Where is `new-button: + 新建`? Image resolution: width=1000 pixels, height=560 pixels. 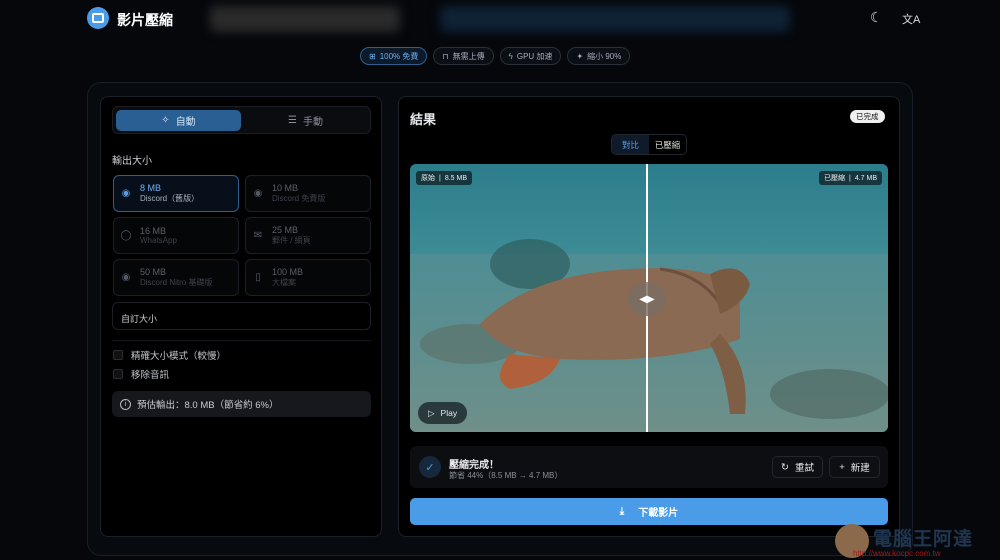
new-button: + 新建 is located at coordinates (854, 467).